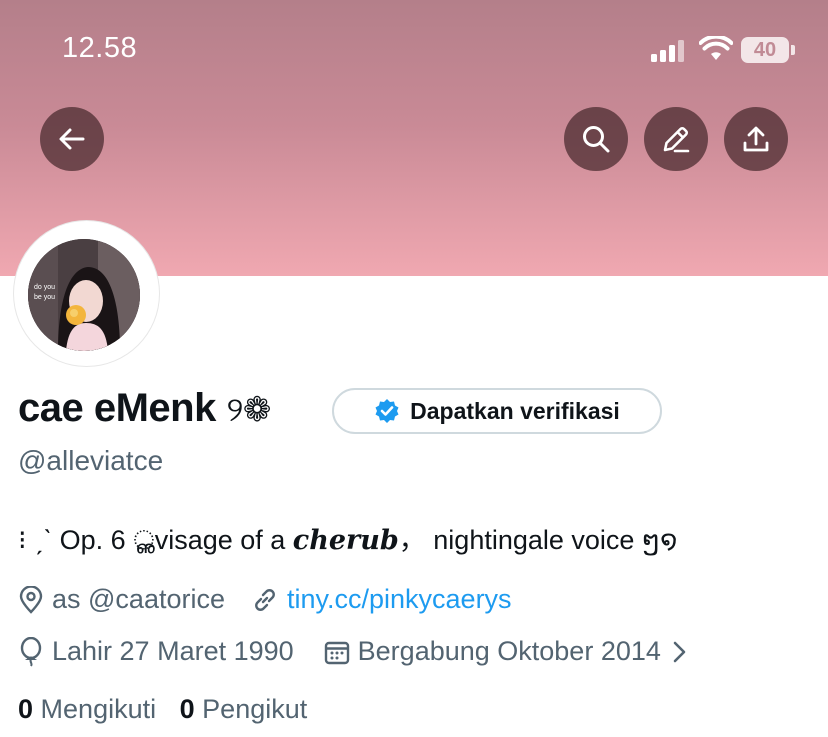 The width and height of the screenshot is (828, 737). What do you see at coordinates (91, 460) in the screenshot?
I see `profile-handle: @alleviatce` at bounding box center [91, 460].